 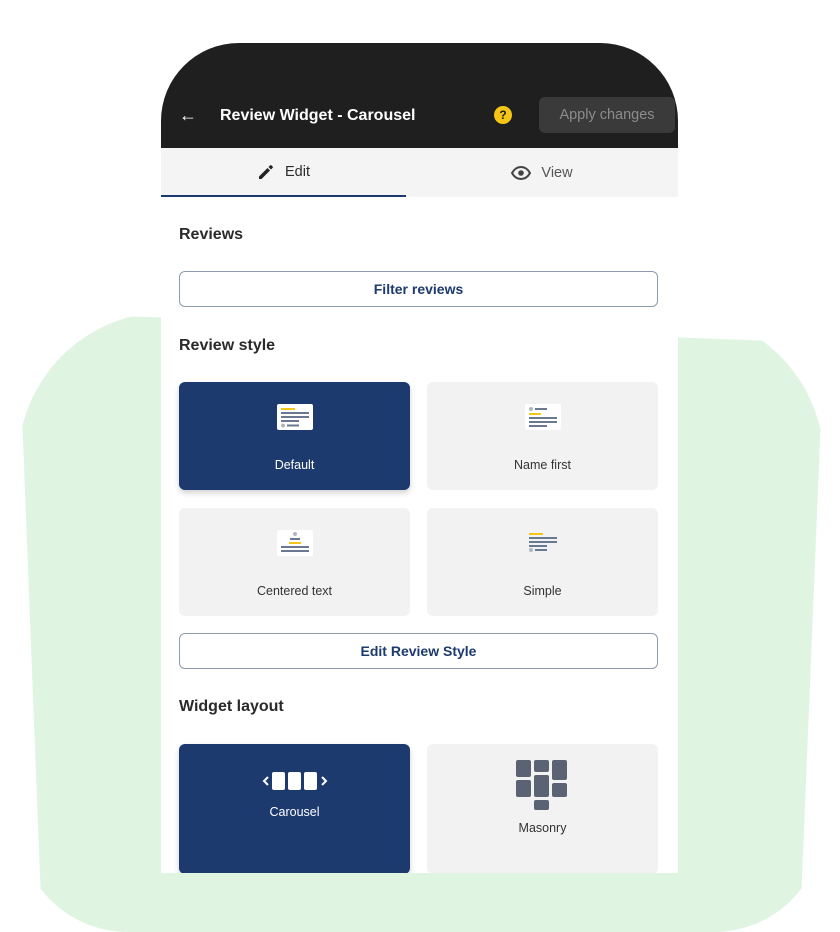 I want to click on style-card-label: Centered text, so click(x=294, y=591).